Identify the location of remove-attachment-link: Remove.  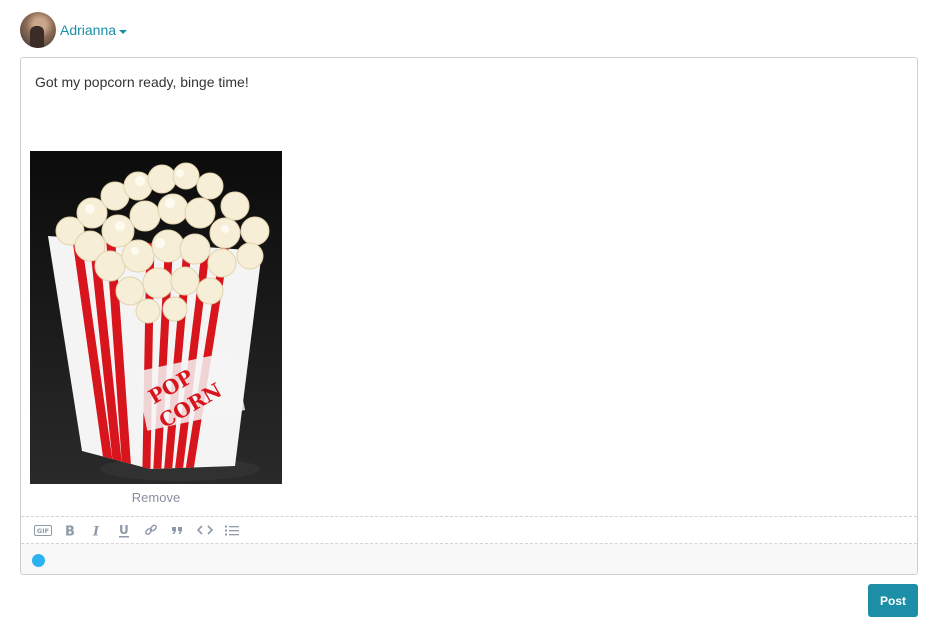
(156, 497).